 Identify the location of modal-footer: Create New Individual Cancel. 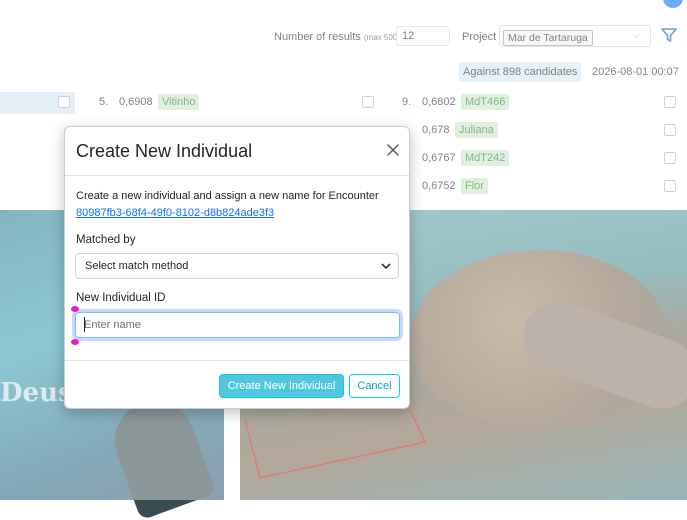
(237, 384).